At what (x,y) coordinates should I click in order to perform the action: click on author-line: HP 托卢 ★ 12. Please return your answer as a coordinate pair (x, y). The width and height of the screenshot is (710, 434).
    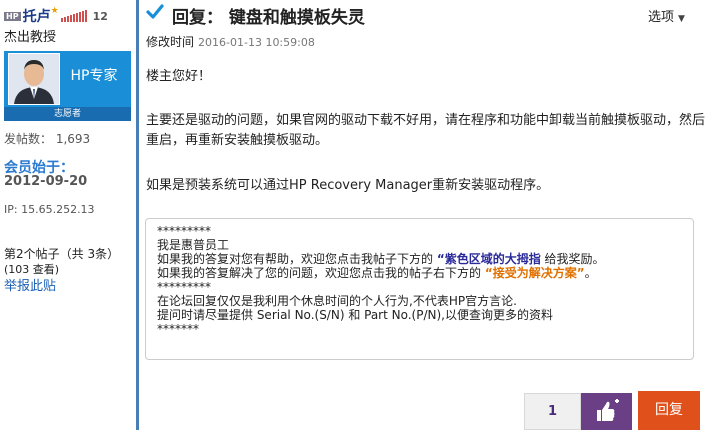
    Looking at the image, I should click on (56, 16).